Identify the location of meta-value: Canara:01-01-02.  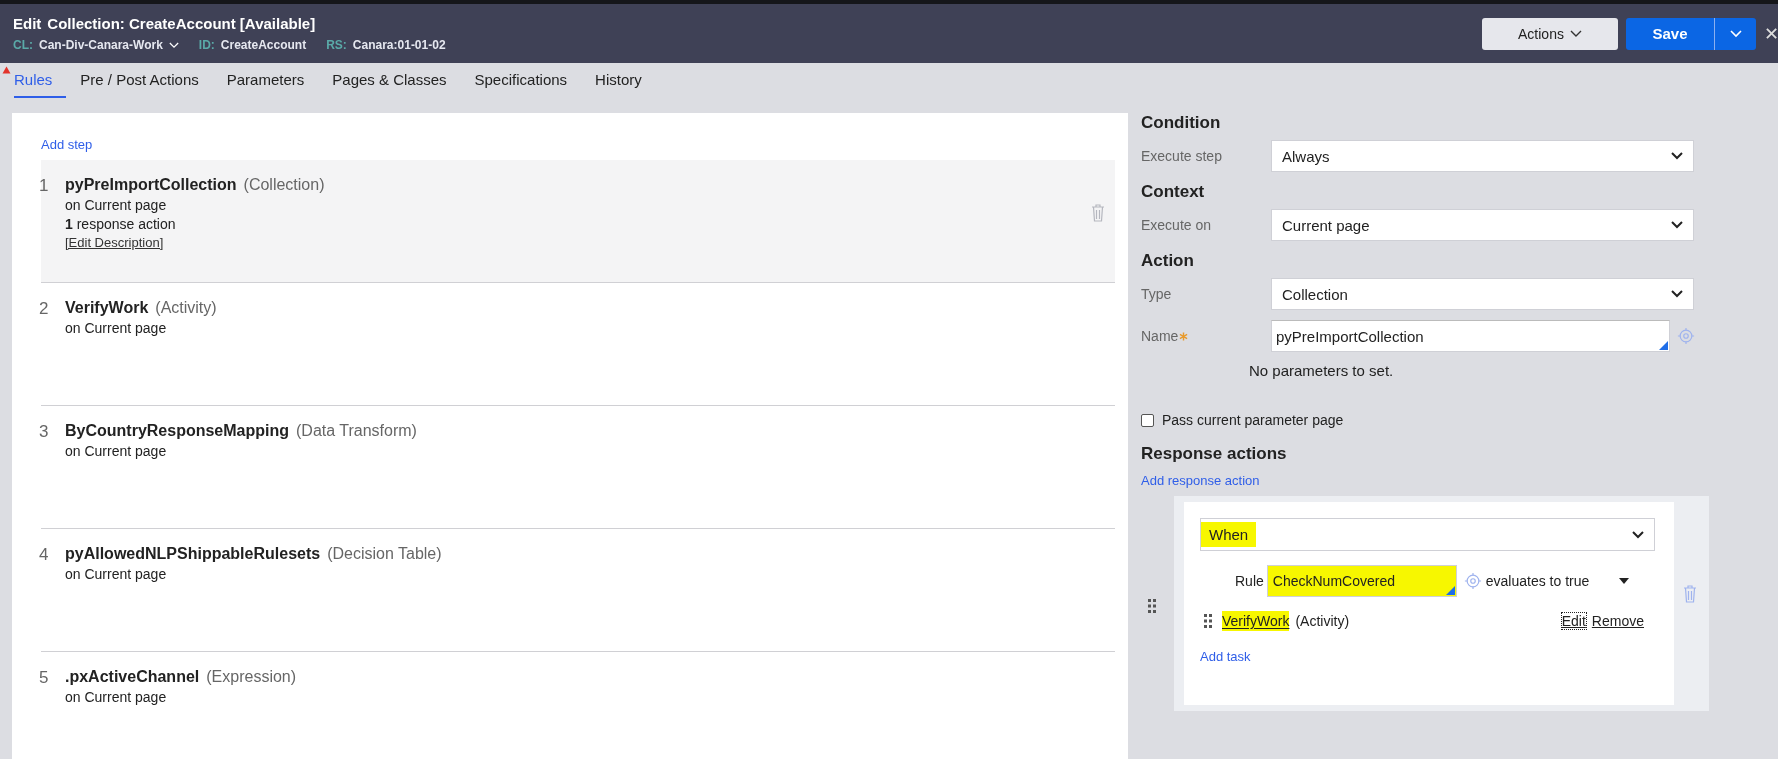
(399, 45).